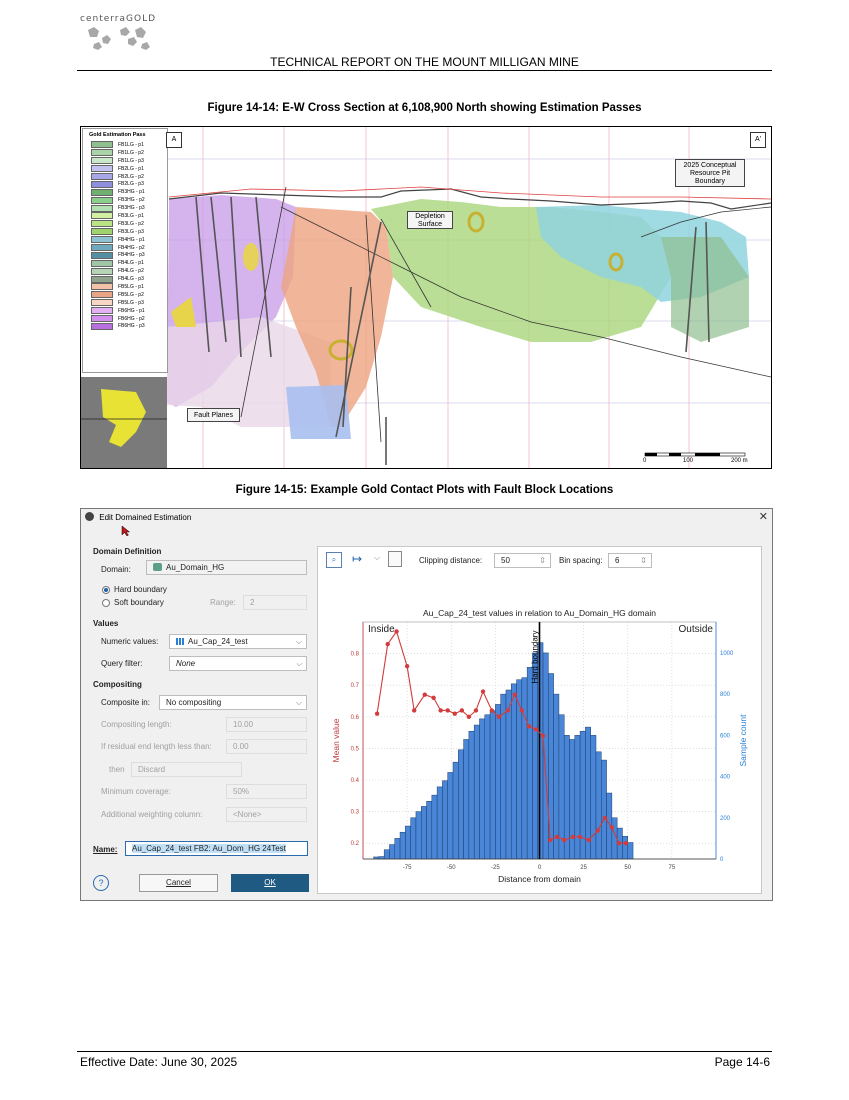  What do you see at coordinates (252, 602) in the screenshot?
I see `range-value: 2` at bounding box center [252, 602].